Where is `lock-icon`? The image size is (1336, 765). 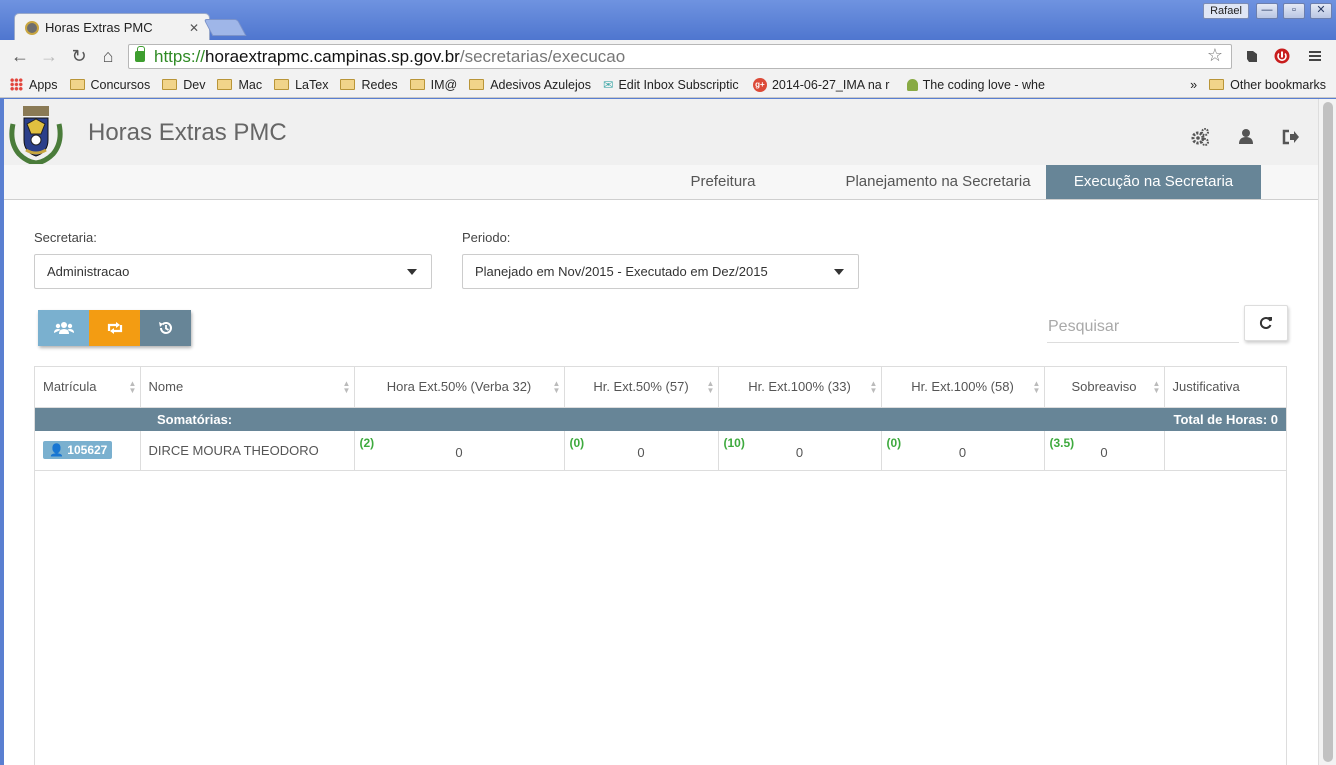 lock-icon is located at coordinates (140, 54).